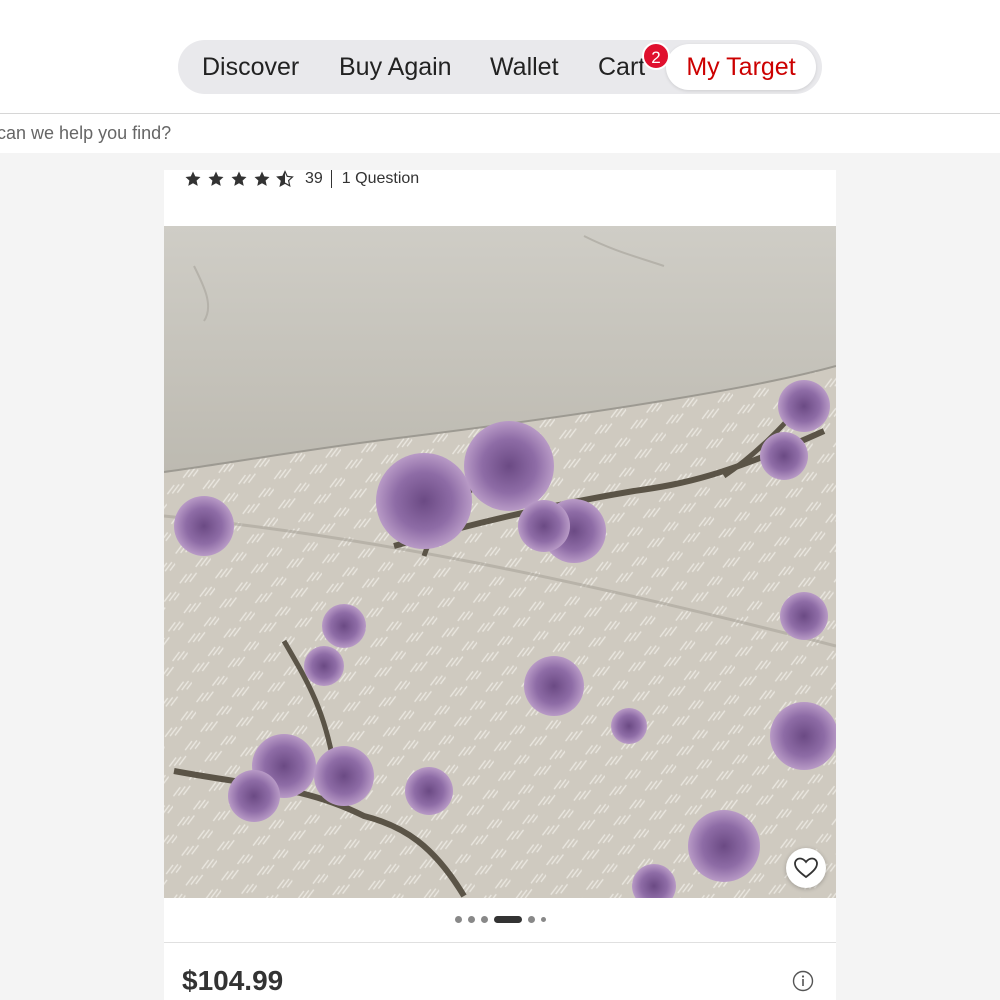  What do you see at coordinates (524, 67) in the screenshot?
I see `tab-wallet: Wallet` at bounding box center [524, 67].